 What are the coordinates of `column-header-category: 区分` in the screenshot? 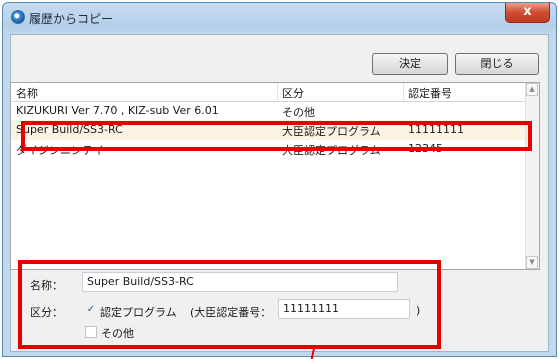 It's located at (293, 93).